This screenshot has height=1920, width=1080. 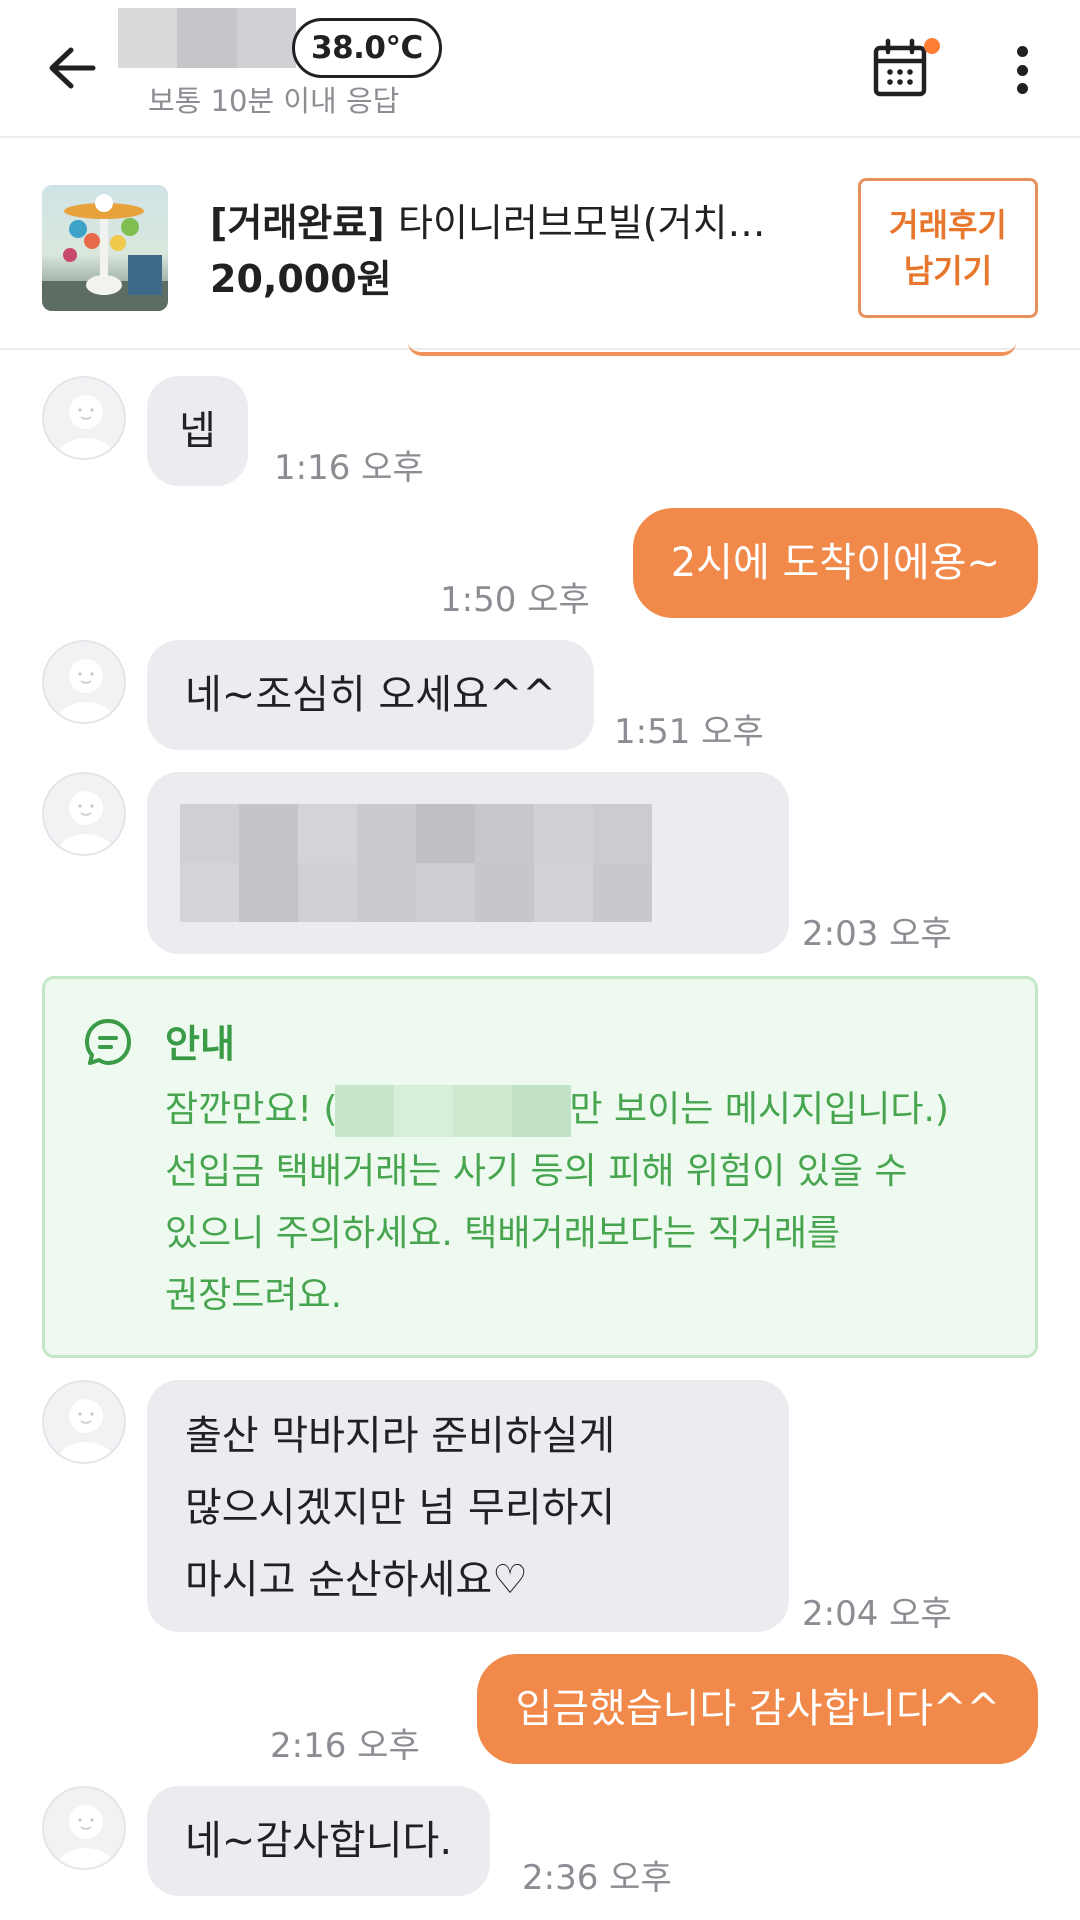 I want to click on baby-mobile-image, so click(x=105, y=252).